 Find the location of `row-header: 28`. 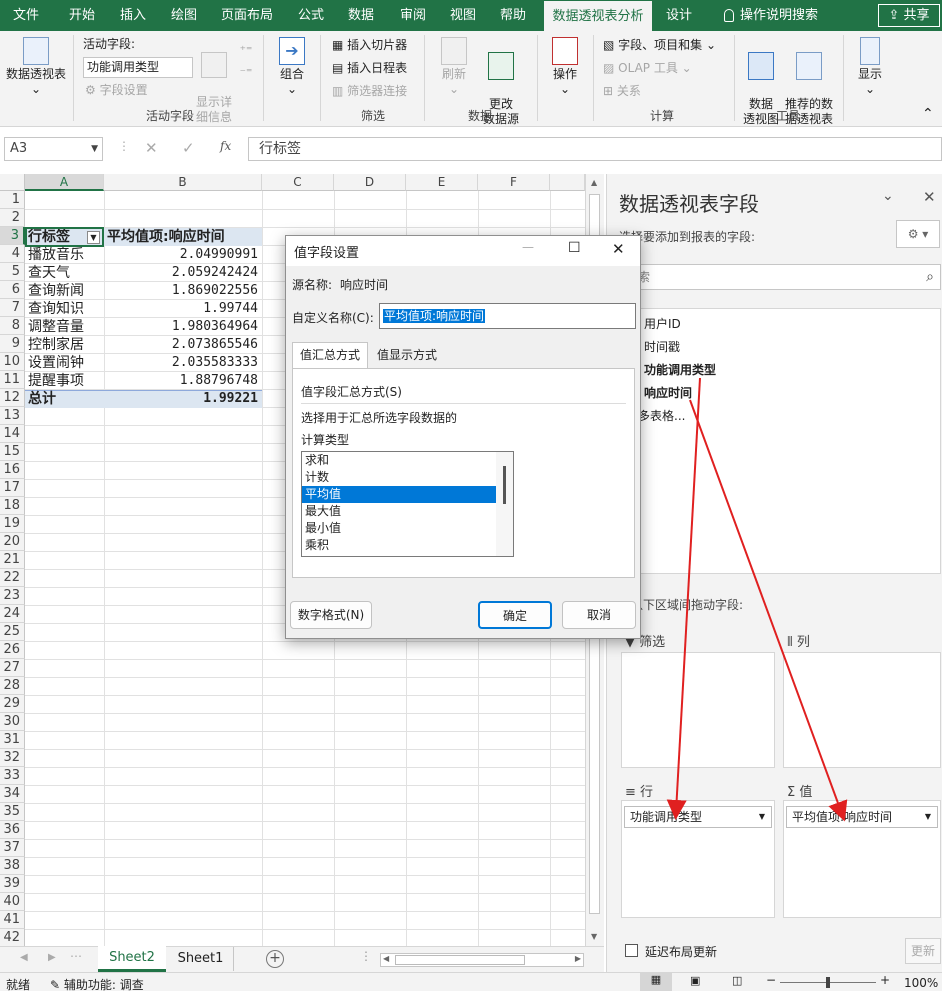

row-header: 28 is located at coordinates (12, 686).